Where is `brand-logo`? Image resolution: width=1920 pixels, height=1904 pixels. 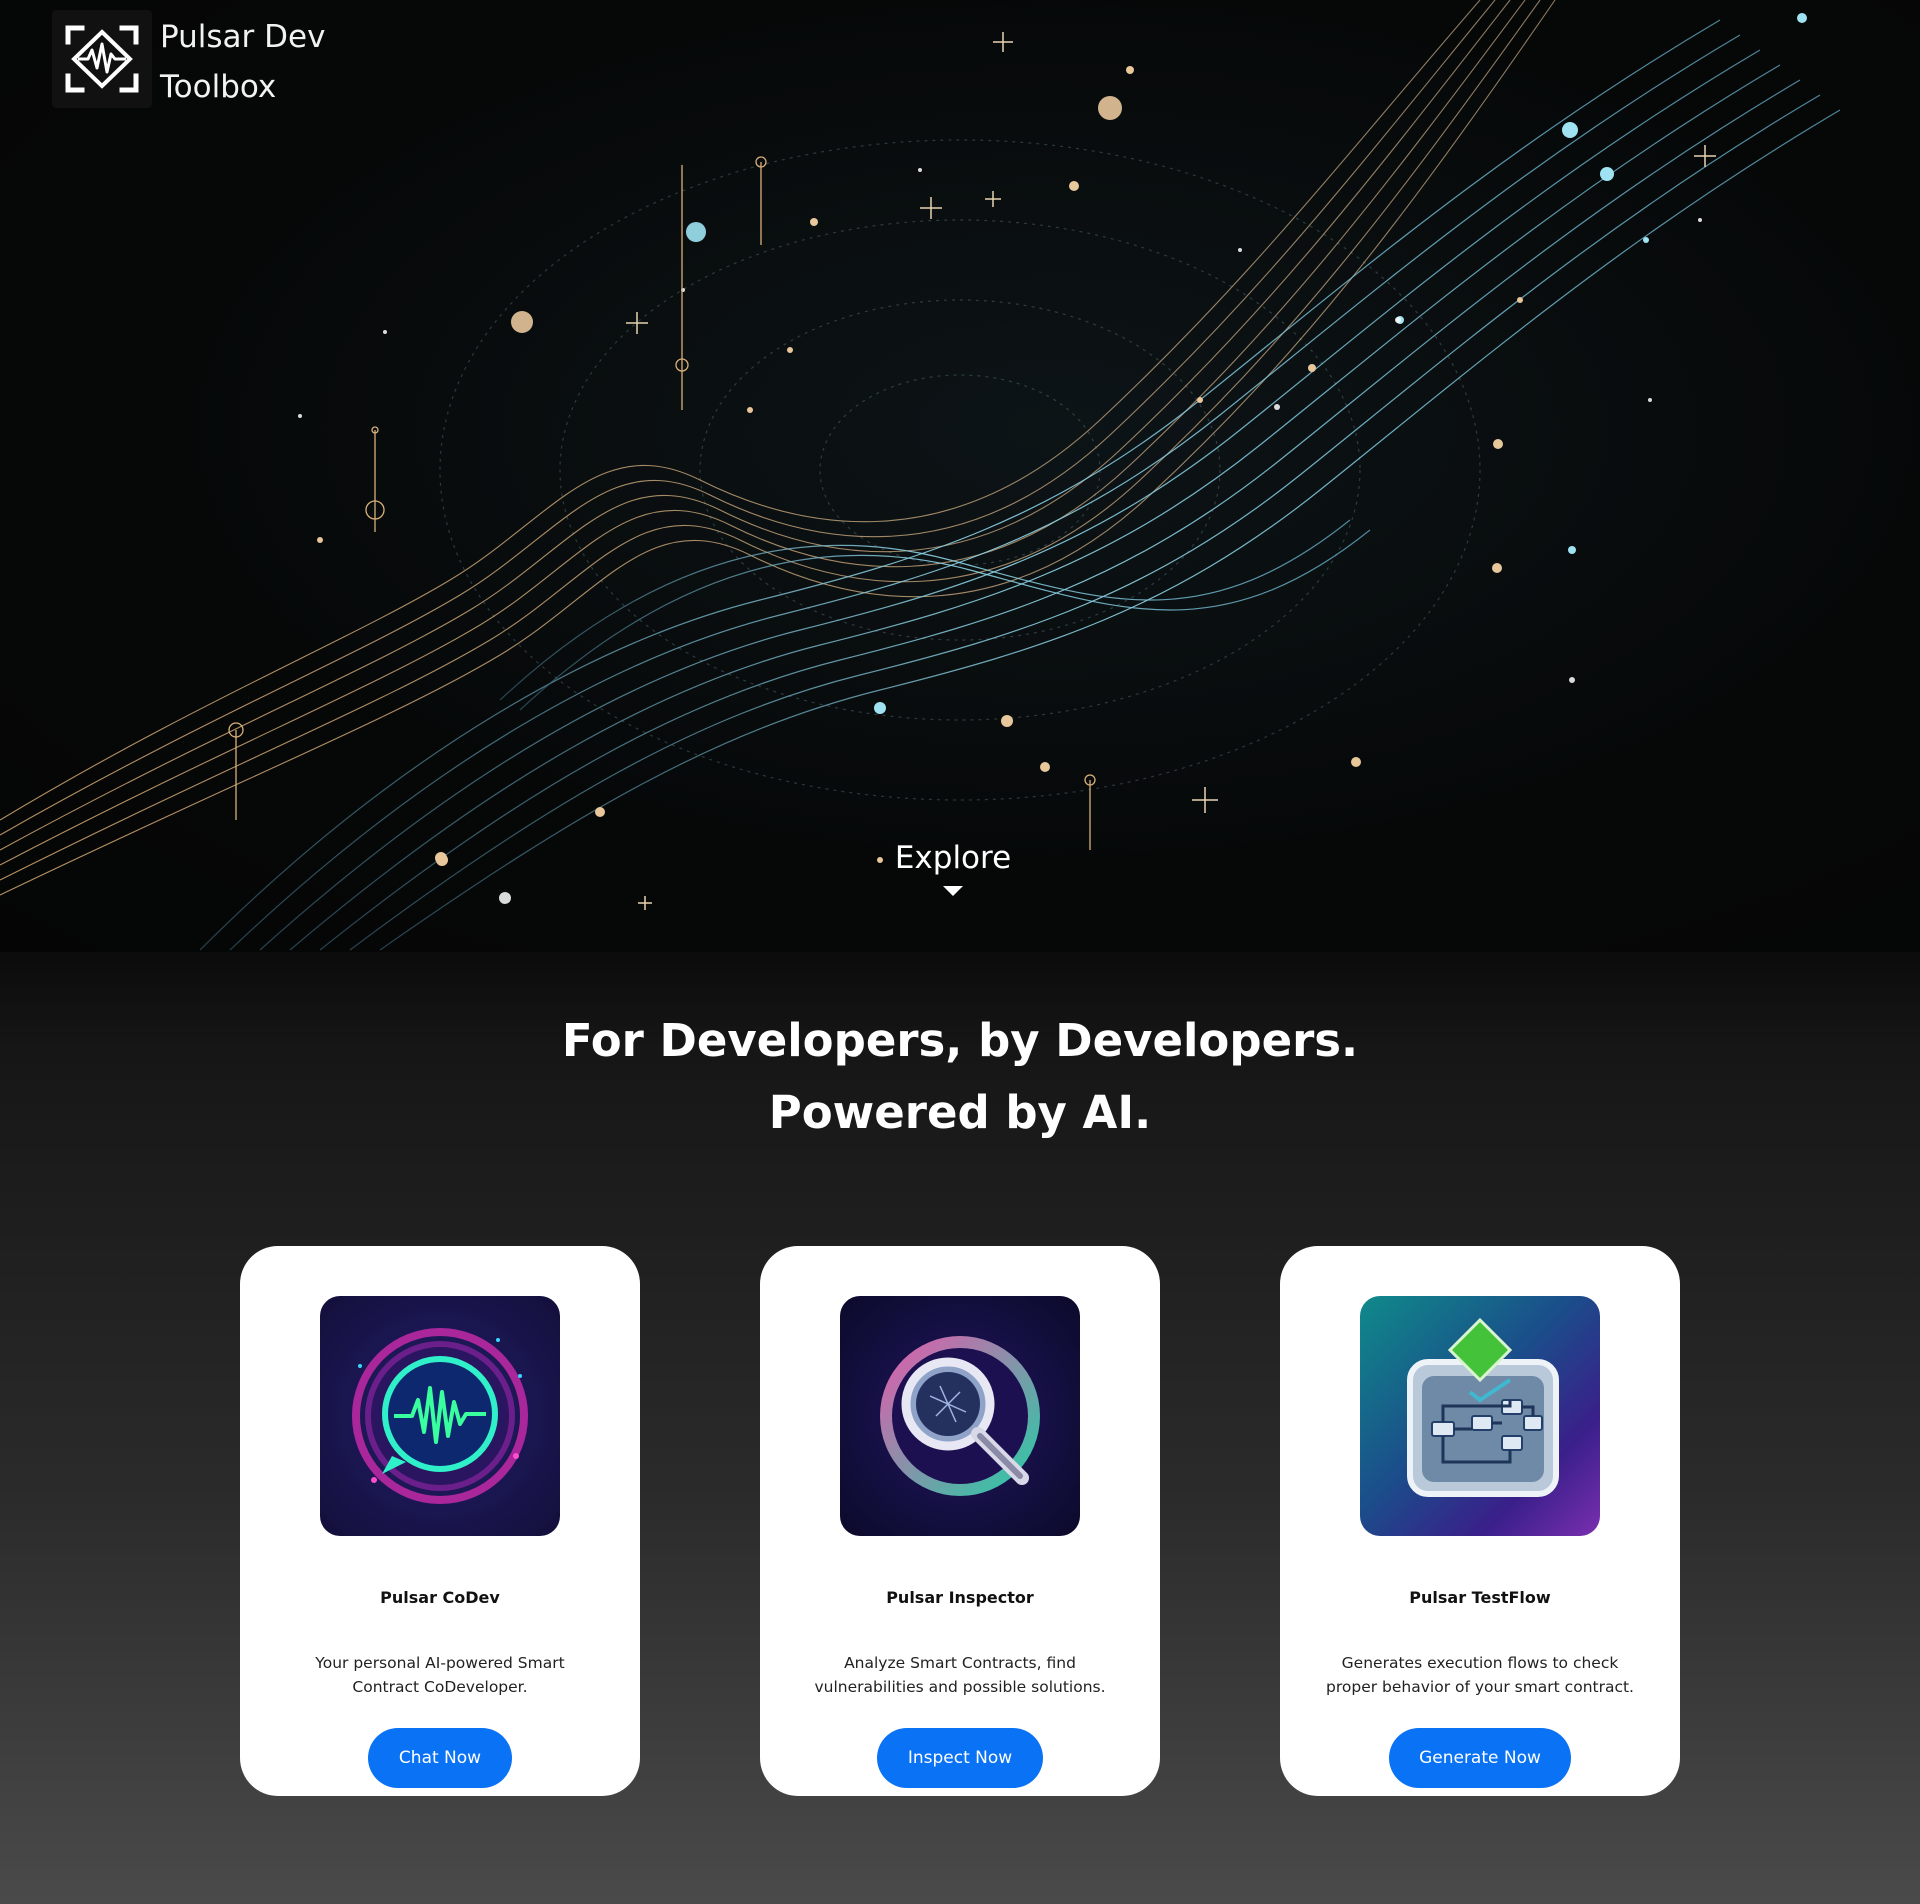
brand-logo is located at coordinates (102, 59).